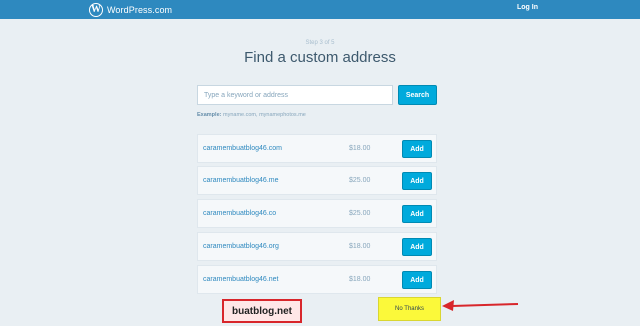  I want to click on domain-result-row: caramembuatblog46.net $18.00 Add, so click(317, 279).